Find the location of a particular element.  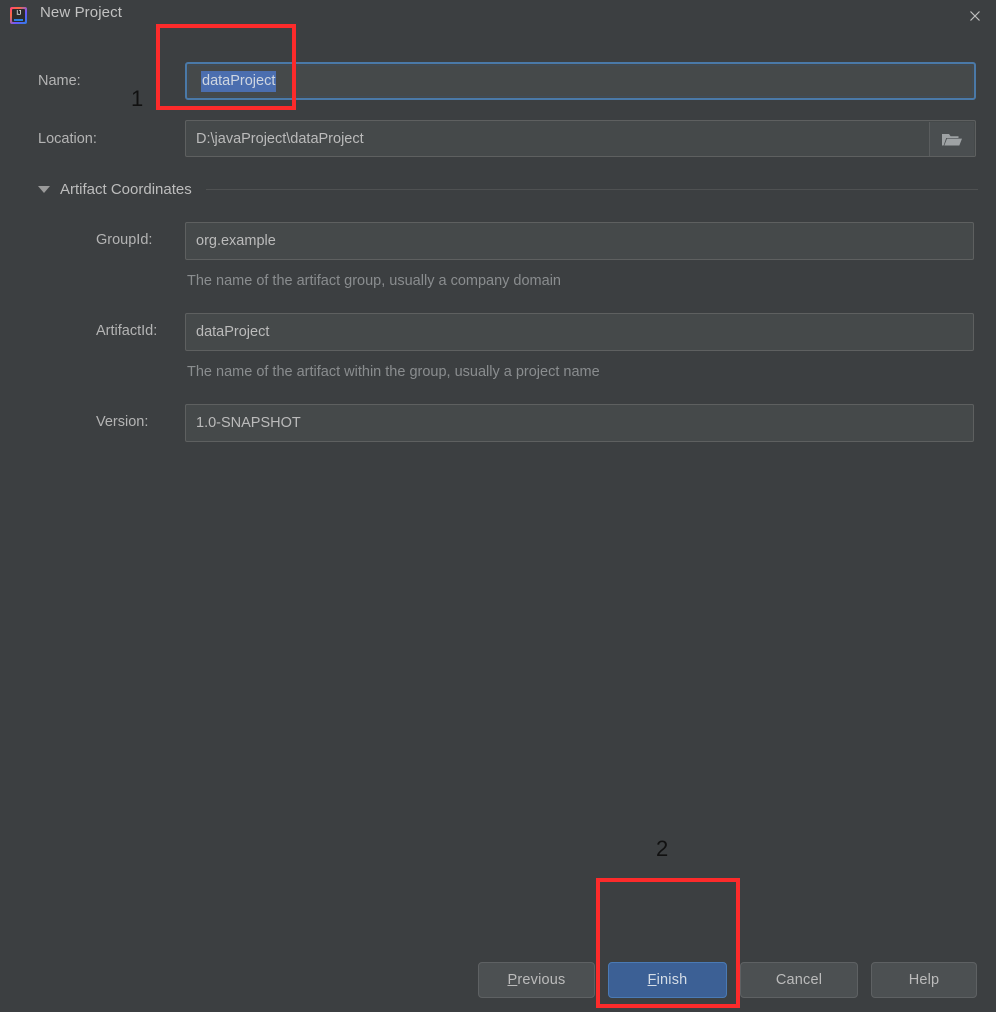

triangle-down-icon is located at coordinates (44, 189).